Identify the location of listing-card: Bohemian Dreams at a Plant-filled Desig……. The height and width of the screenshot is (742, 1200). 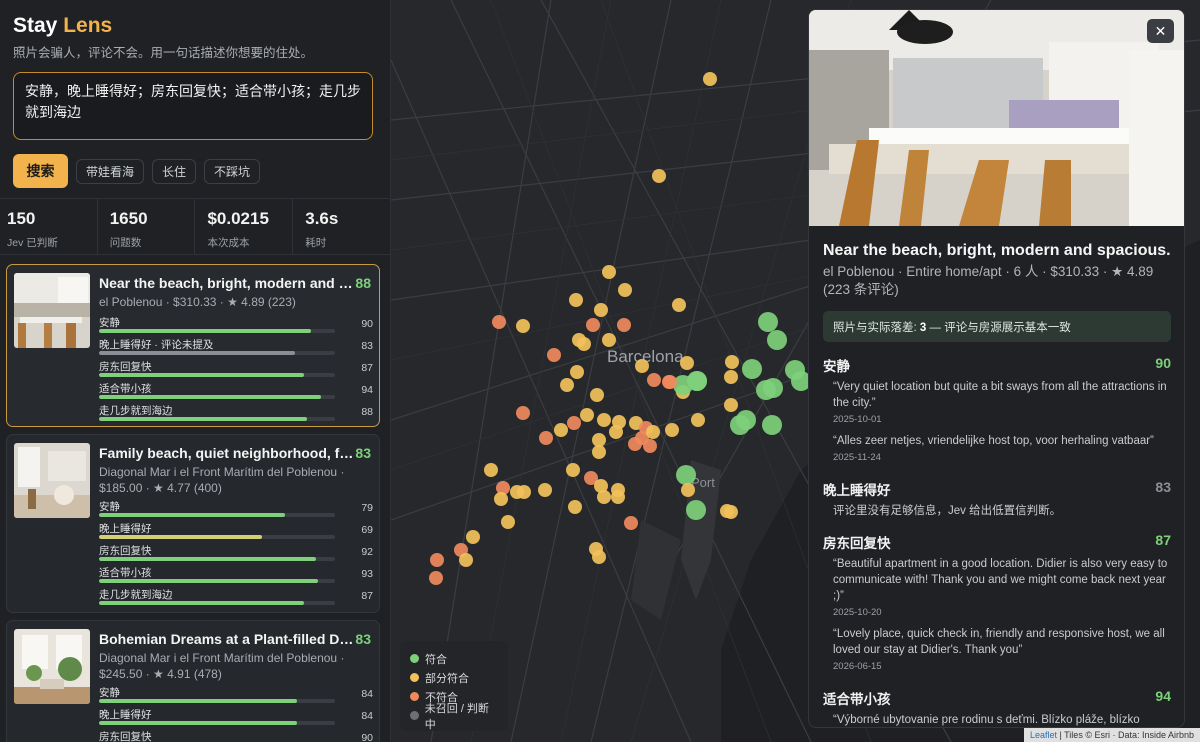
(193, 681).